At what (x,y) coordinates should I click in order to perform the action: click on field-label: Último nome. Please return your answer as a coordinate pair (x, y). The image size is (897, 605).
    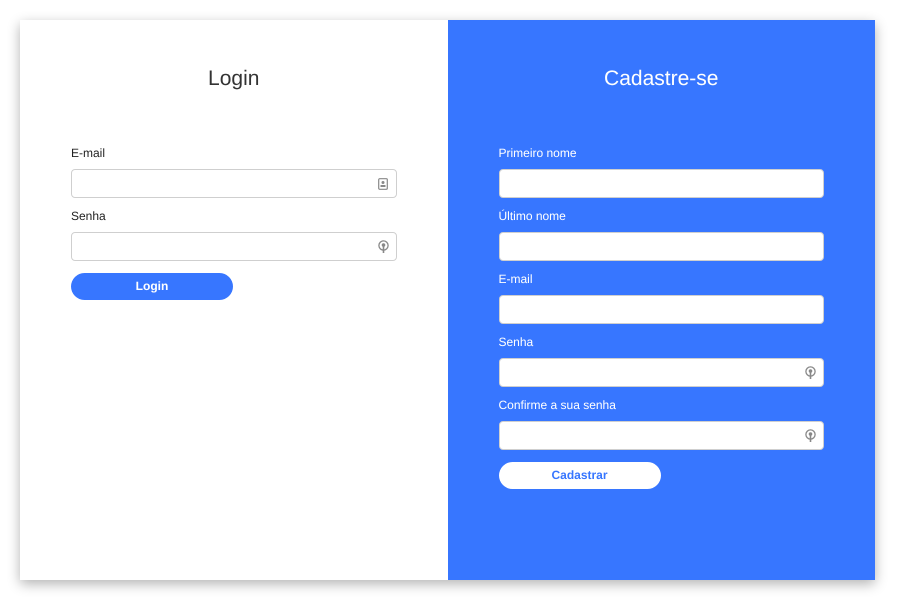
    Looking at the image, I should click on (532, 216).